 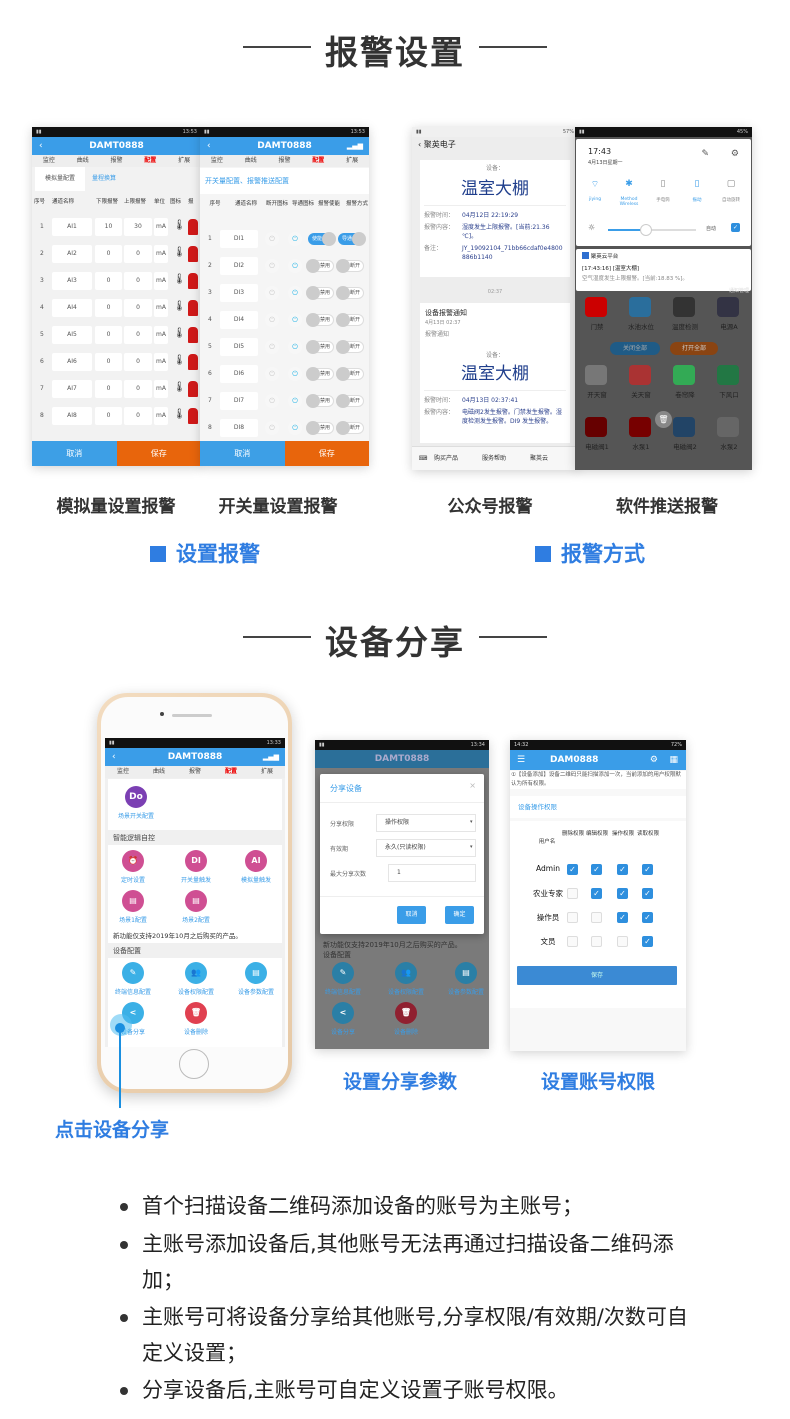 I want to click on app-tile-label: 开天窗, so click(x=597, y=394).